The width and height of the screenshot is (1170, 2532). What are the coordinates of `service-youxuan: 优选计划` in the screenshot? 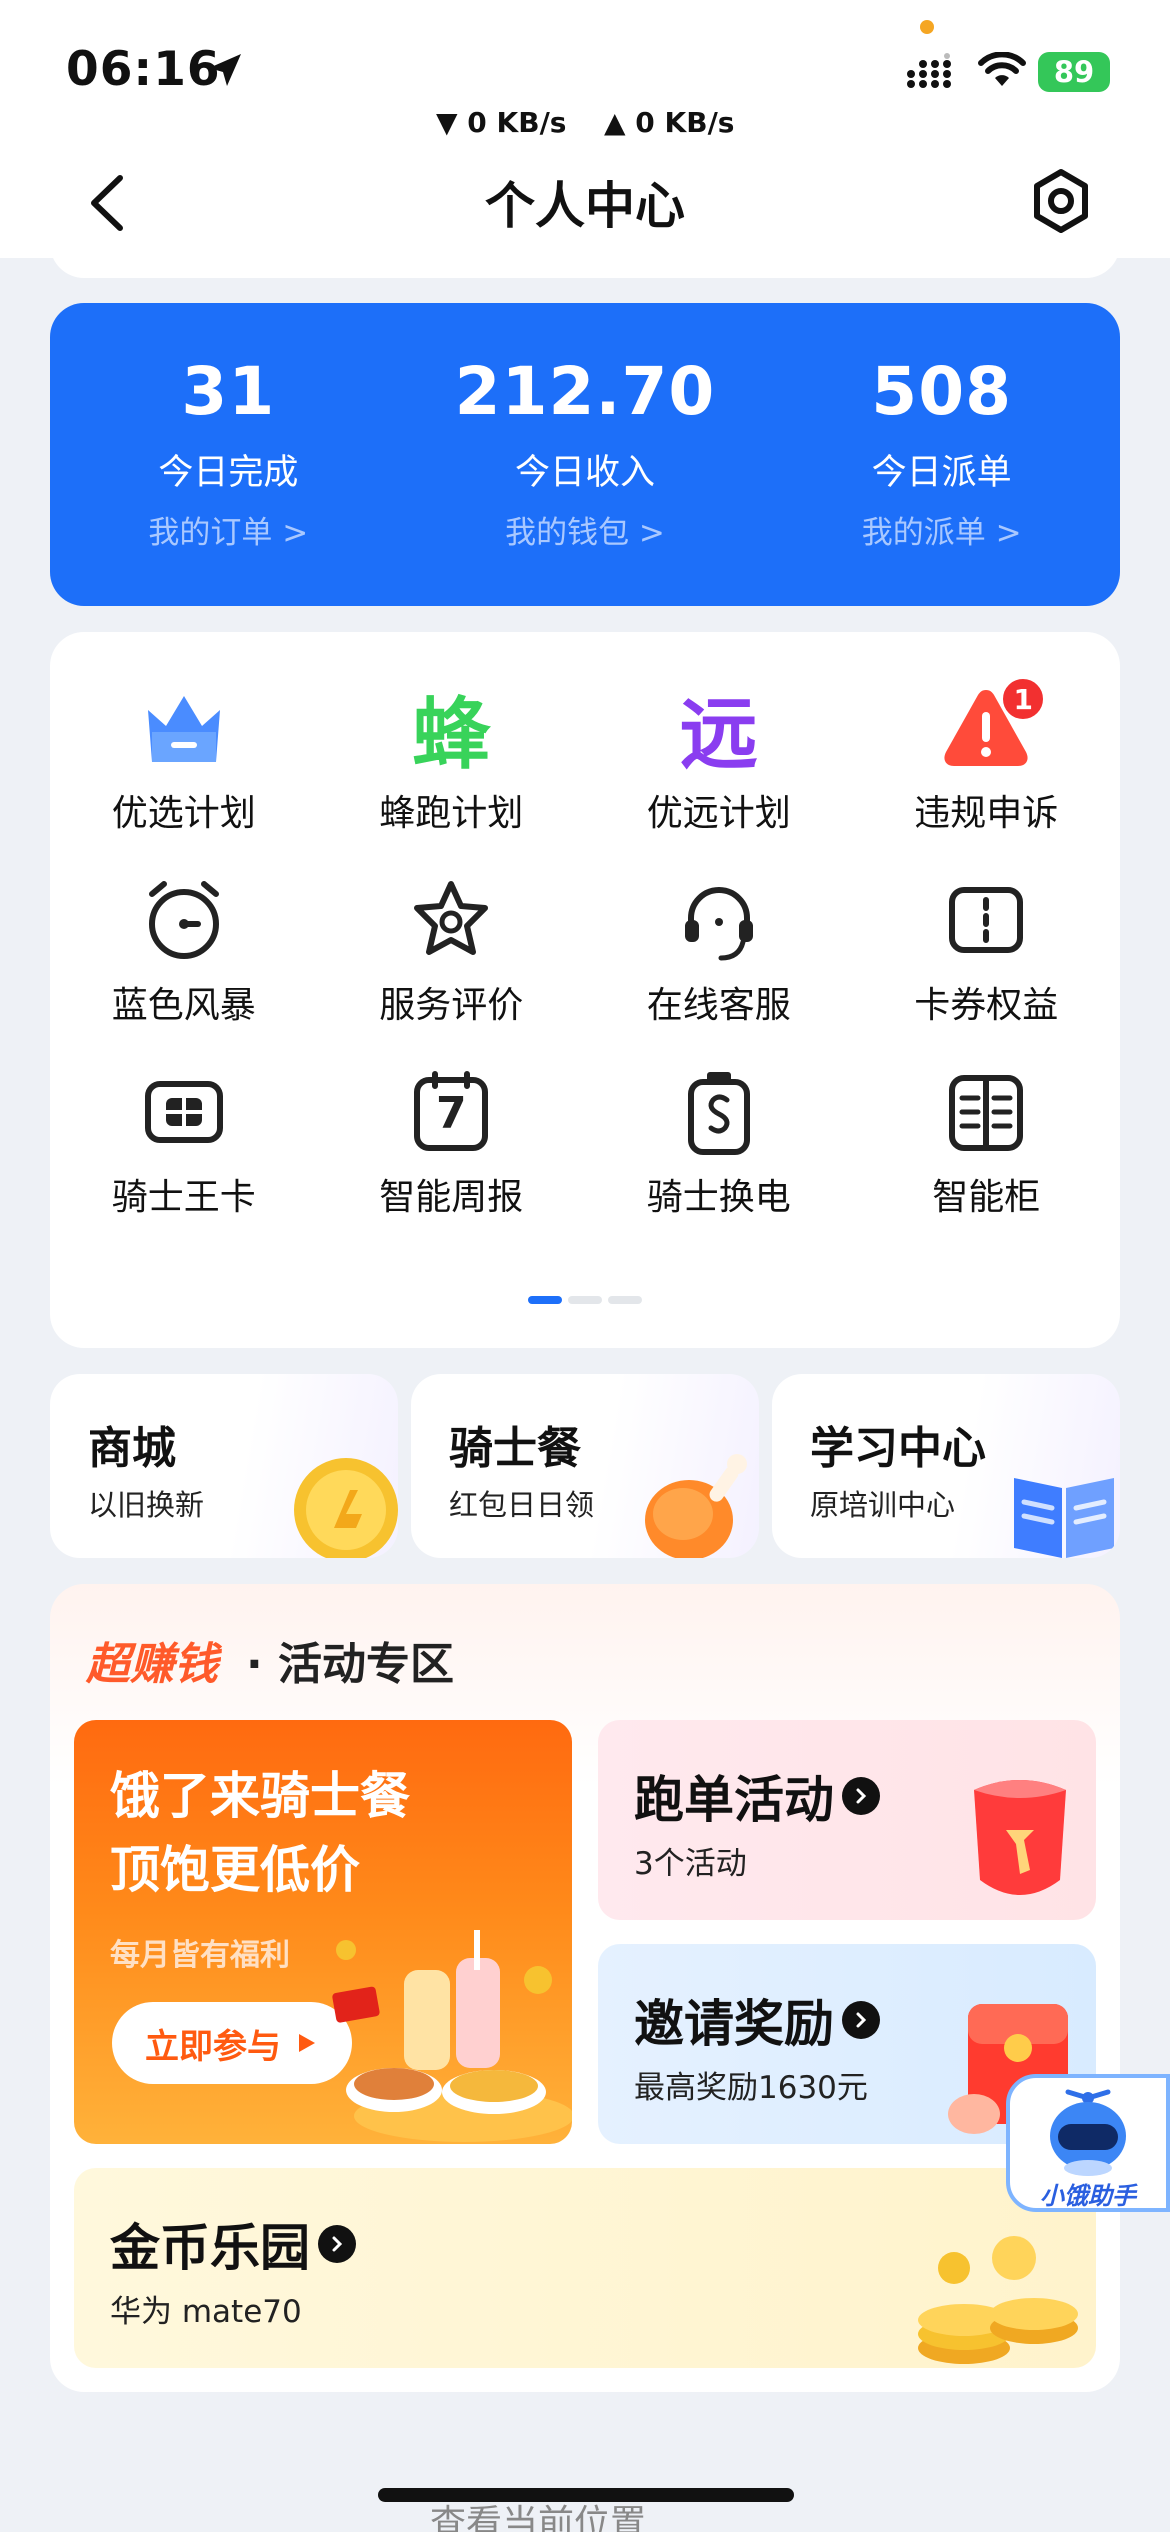 It's located at (184, 778).